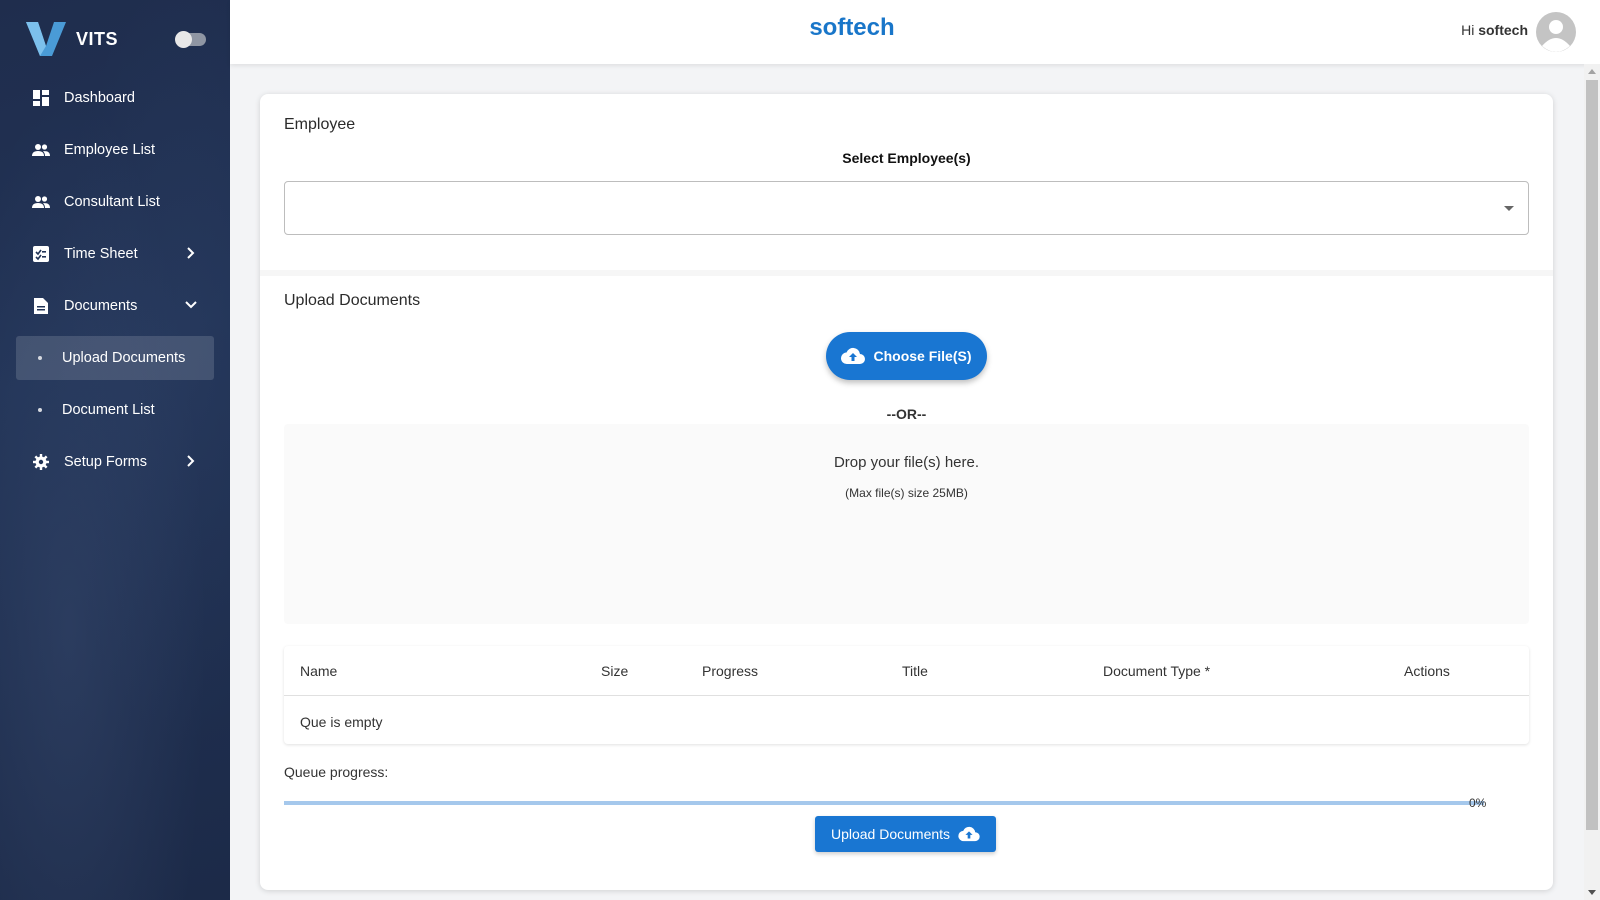  What do you see at coordinates (1427, 671) in the screenshot?
I see `column-header-actions: Actions` at bounding box center [1427, 671].